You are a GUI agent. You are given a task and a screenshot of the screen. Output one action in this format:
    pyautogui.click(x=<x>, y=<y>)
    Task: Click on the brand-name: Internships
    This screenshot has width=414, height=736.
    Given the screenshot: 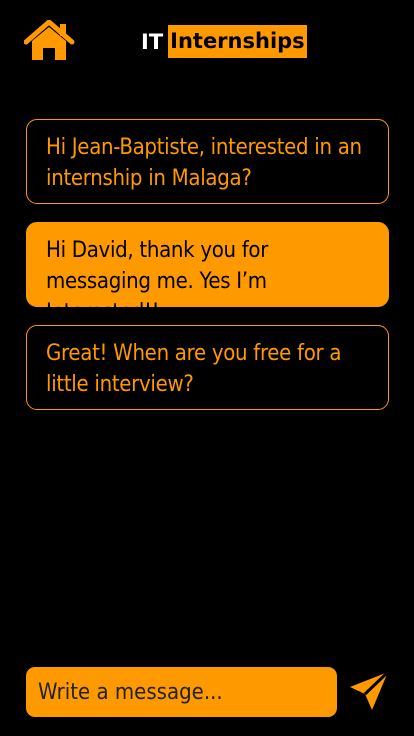 What is the action you would take?
    pyautogui.click(x=237, y=41)
    